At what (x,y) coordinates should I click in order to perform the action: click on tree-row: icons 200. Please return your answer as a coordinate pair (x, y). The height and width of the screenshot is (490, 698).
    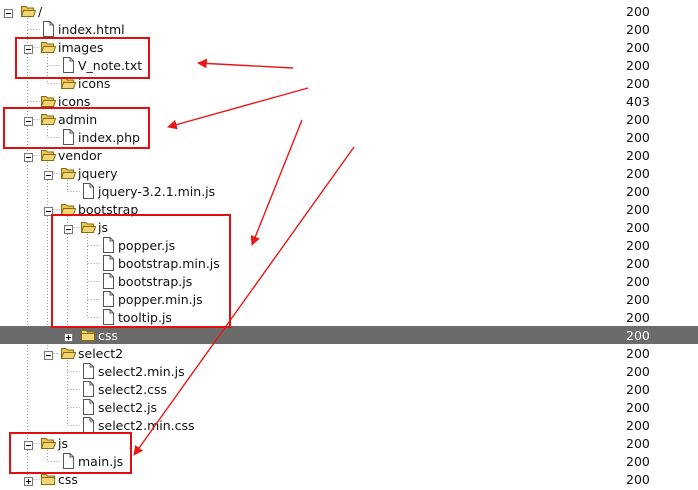
    Looking at the image, I should click on (349, 83).